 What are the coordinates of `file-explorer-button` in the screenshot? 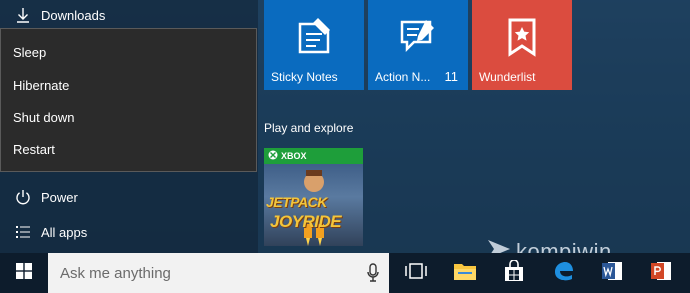 It's located at (465, 273).